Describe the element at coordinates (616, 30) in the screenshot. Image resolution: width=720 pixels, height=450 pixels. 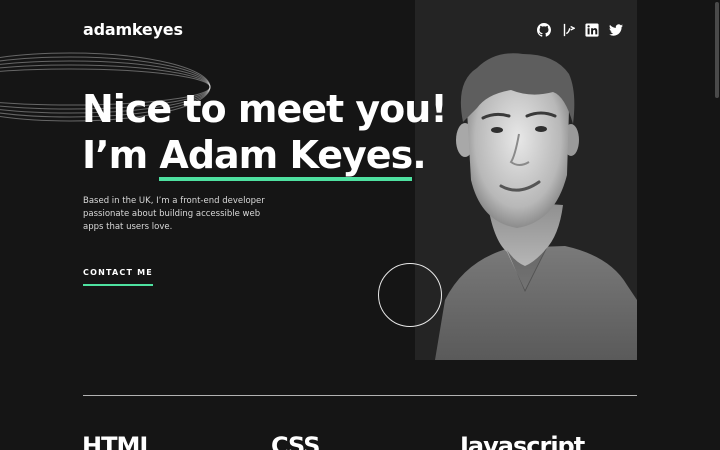
I see `twitter-icon` at that location.